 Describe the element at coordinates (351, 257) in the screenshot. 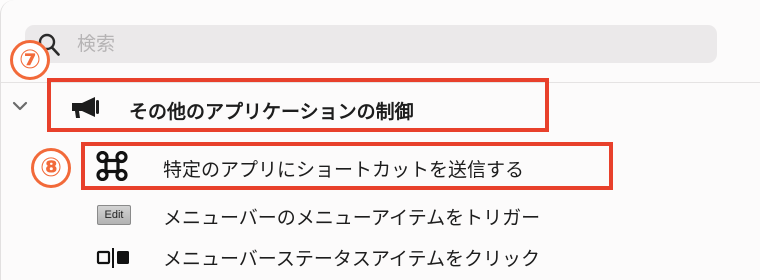

I see `action-label: メニューバーステータスアイテムをクリック` at that location.